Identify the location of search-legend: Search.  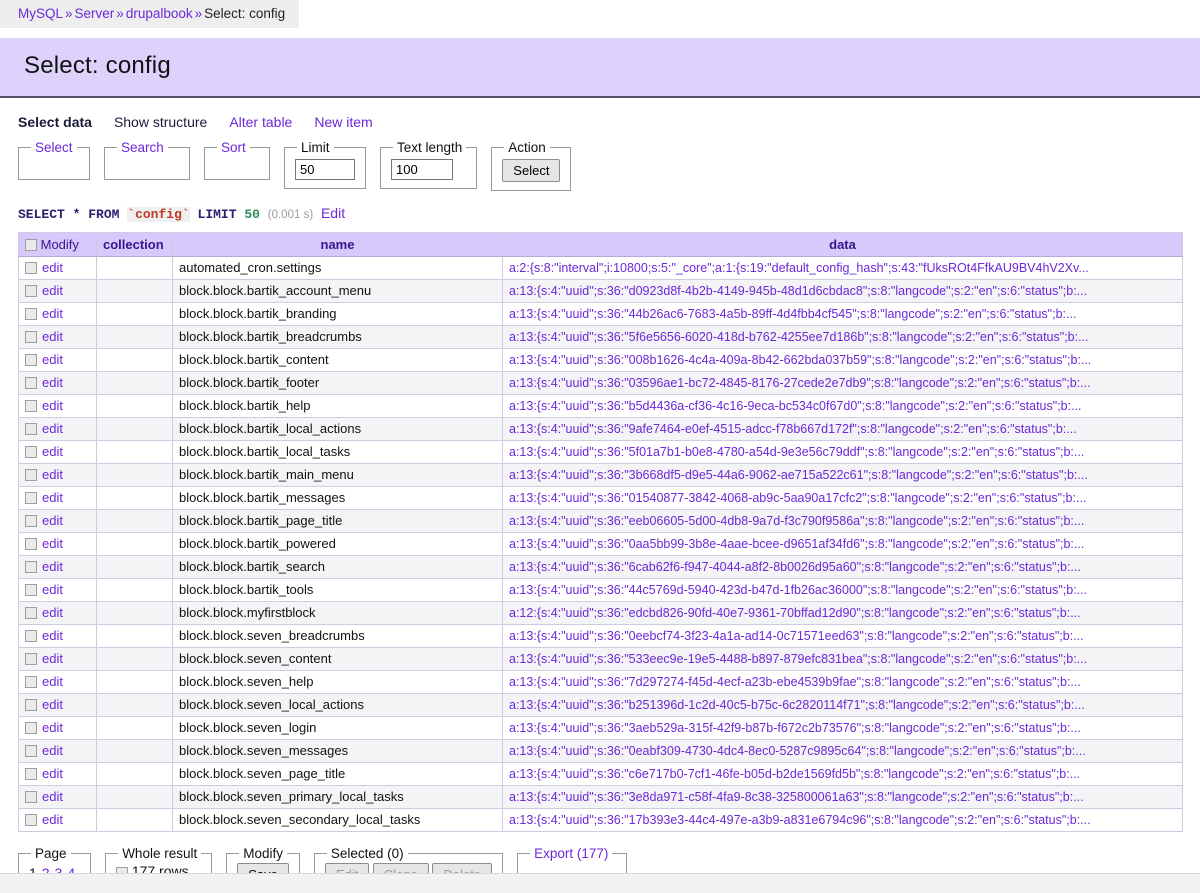
(142, 147).